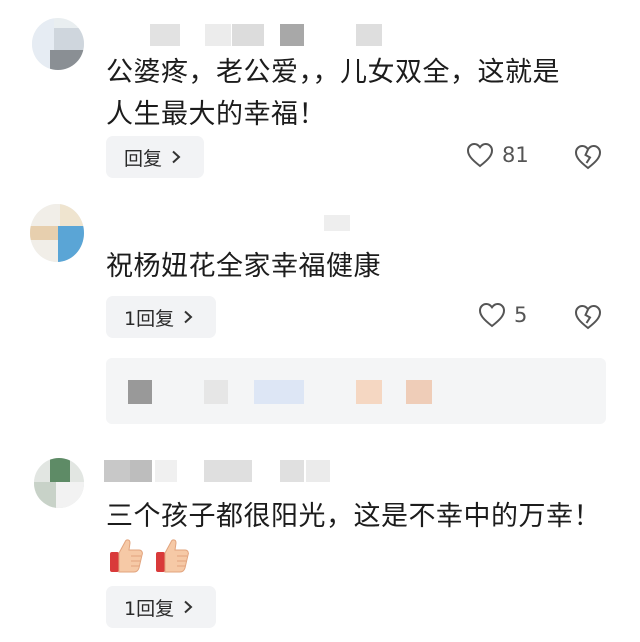  I want to click on like-count: 81, so click(515, 155).